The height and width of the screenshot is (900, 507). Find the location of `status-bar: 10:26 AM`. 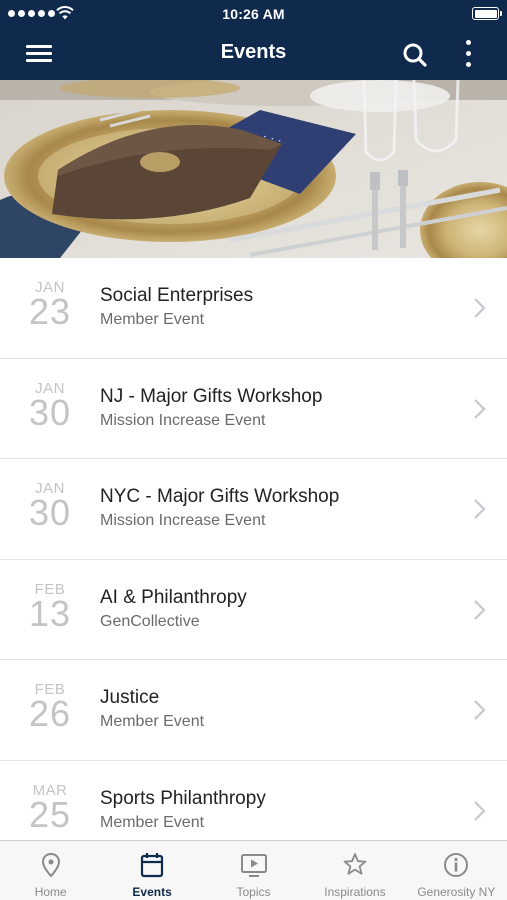

status-bar: 10:26 AM is located at coordinates (253, 14).